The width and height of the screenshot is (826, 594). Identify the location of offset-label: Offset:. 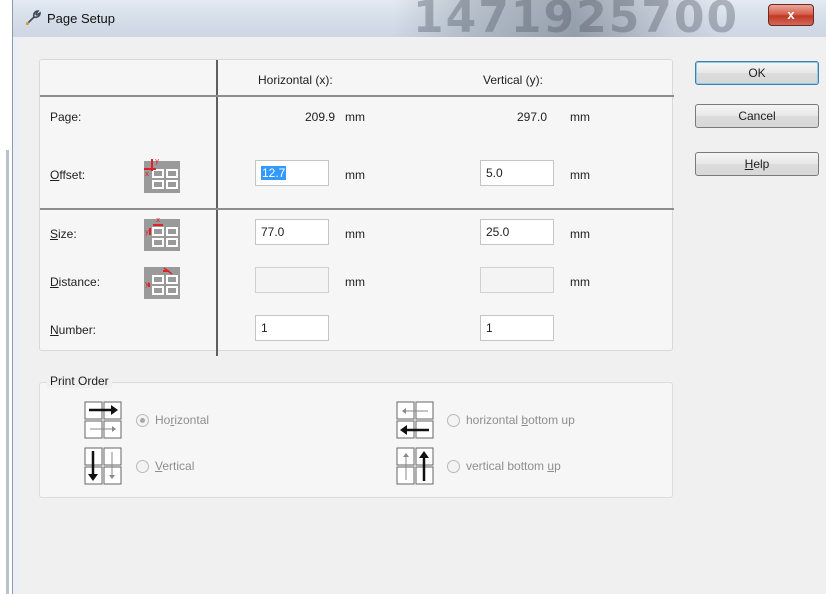
(67, 175).